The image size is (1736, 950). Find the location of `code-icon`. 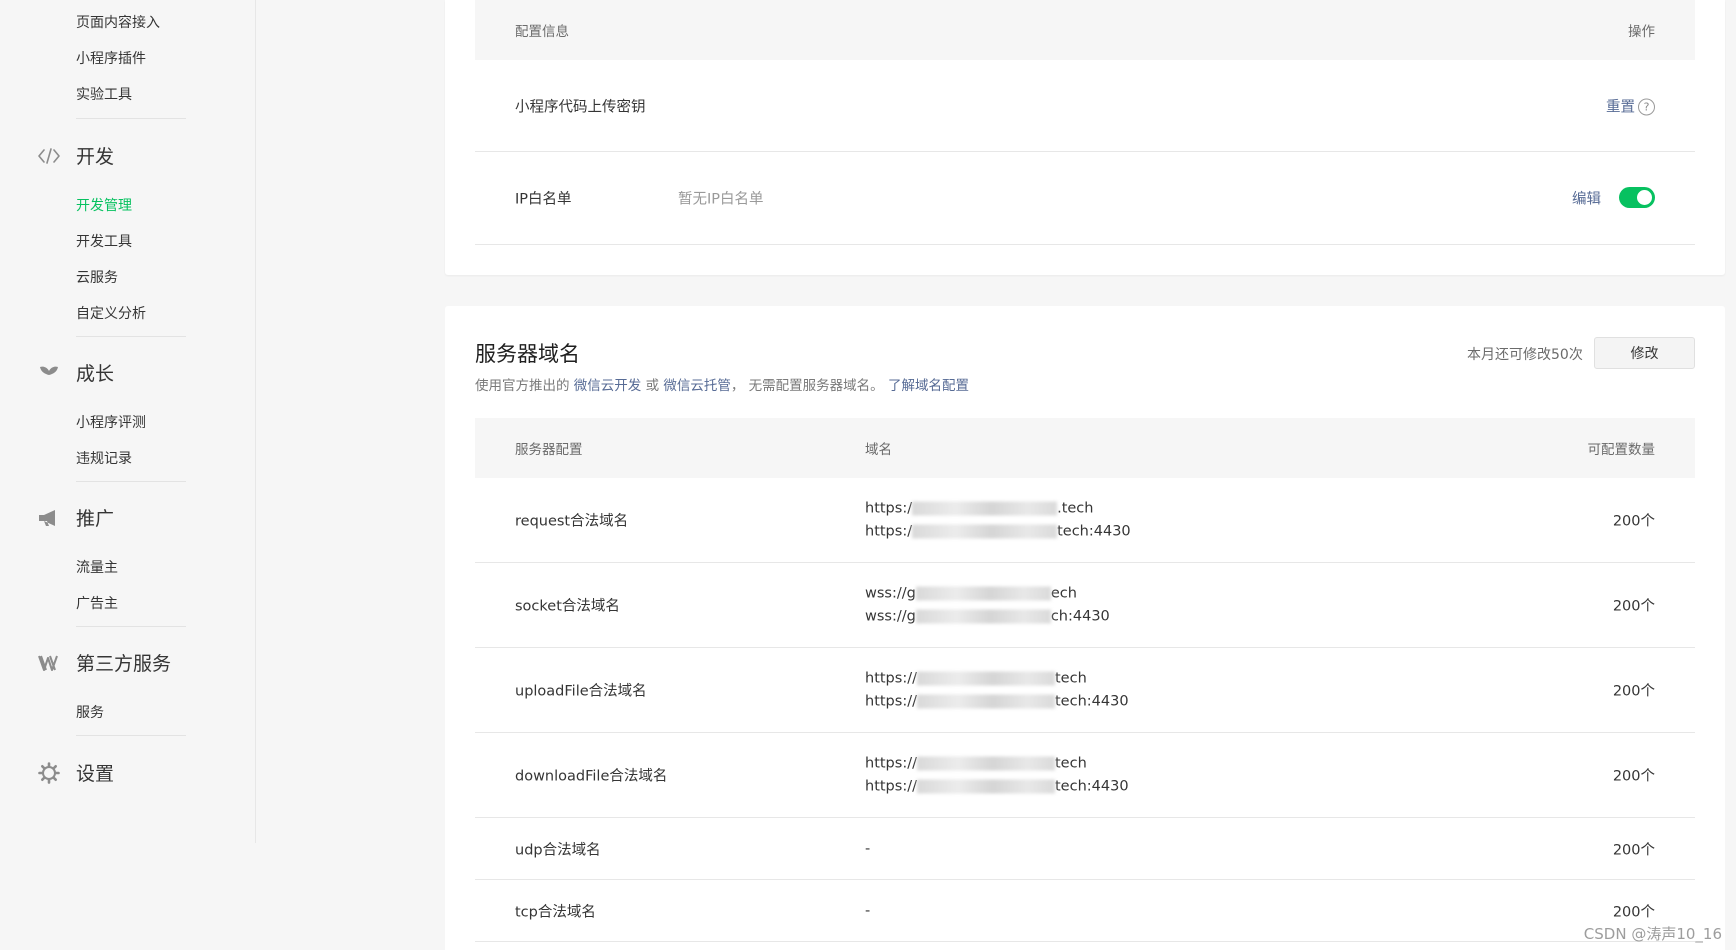

code-icon is located at coordinates (49, 156).